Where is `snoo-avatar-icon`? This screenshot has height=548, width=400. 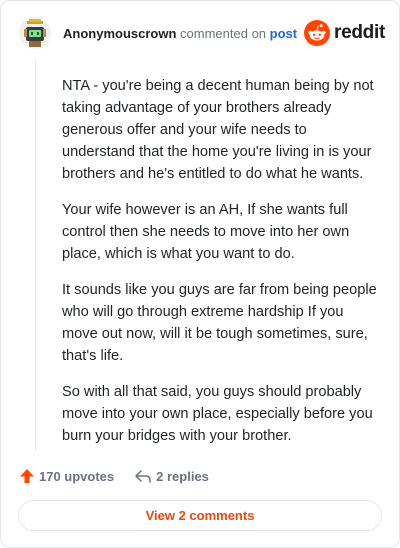 snoo-avatar-icon is located at coordinates (35, 33).